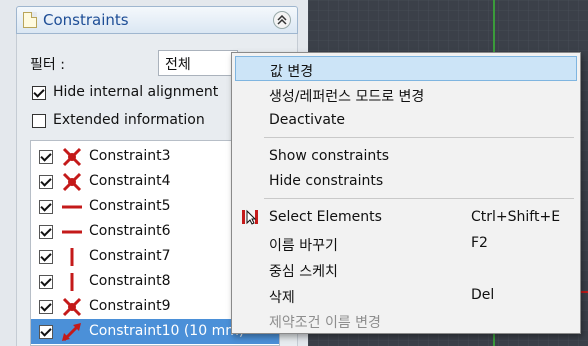 The height and width of the screenshot is (346, 588). I want to click on menu-item-deactivate: Deactivate, so click(406, 120).